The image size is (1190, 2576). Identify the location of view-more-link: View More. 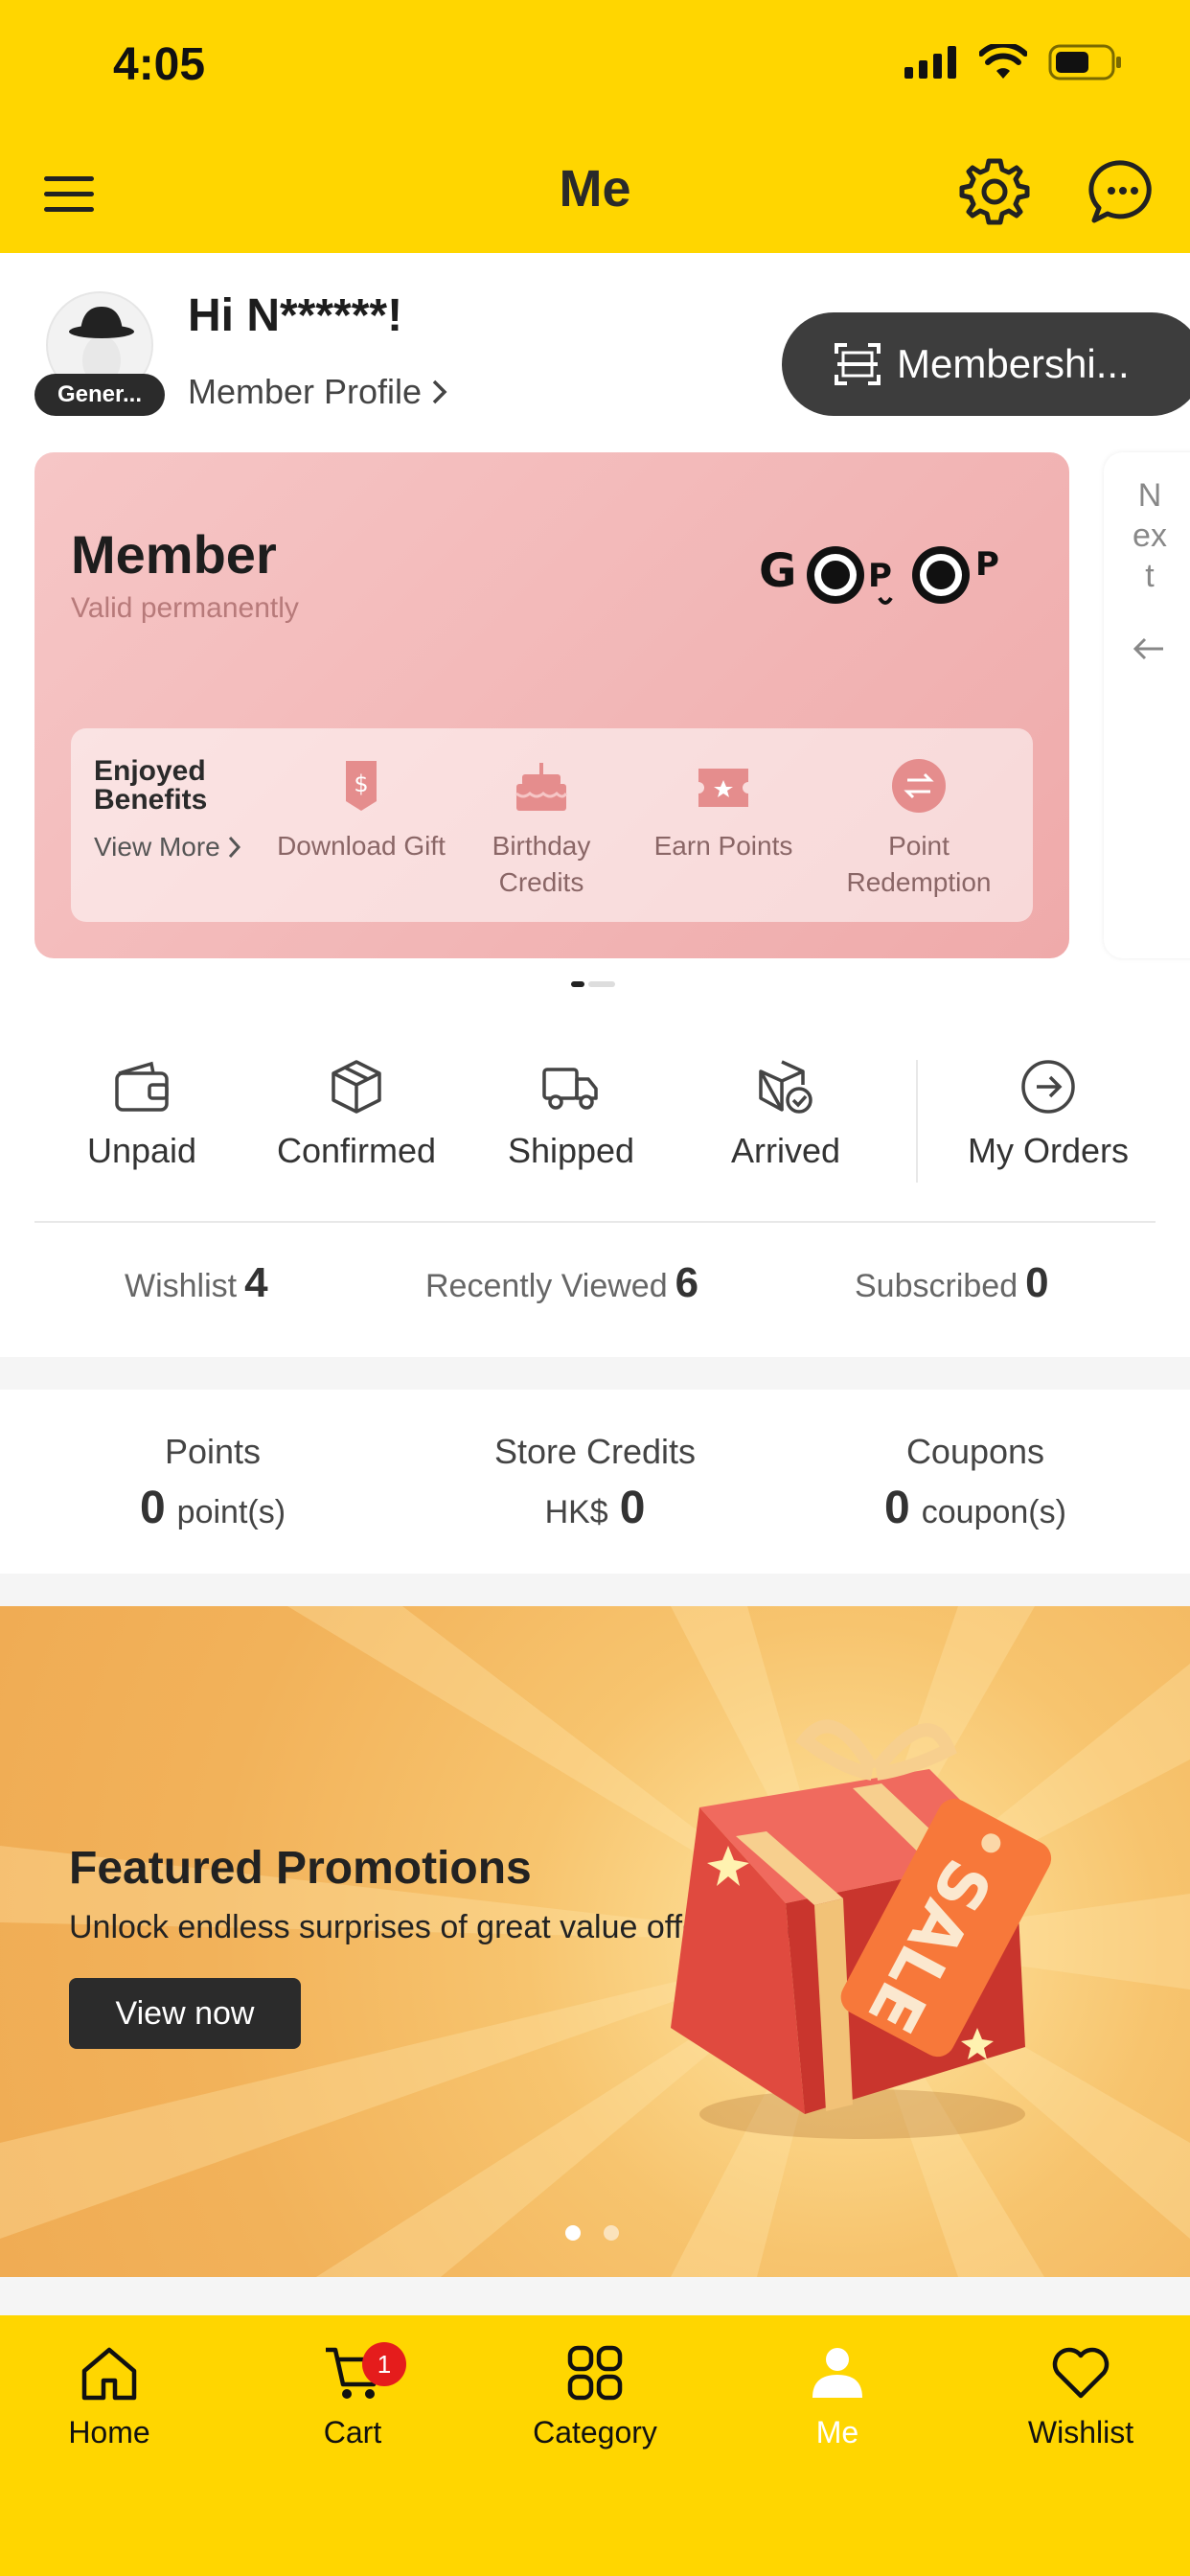
(167, 847).